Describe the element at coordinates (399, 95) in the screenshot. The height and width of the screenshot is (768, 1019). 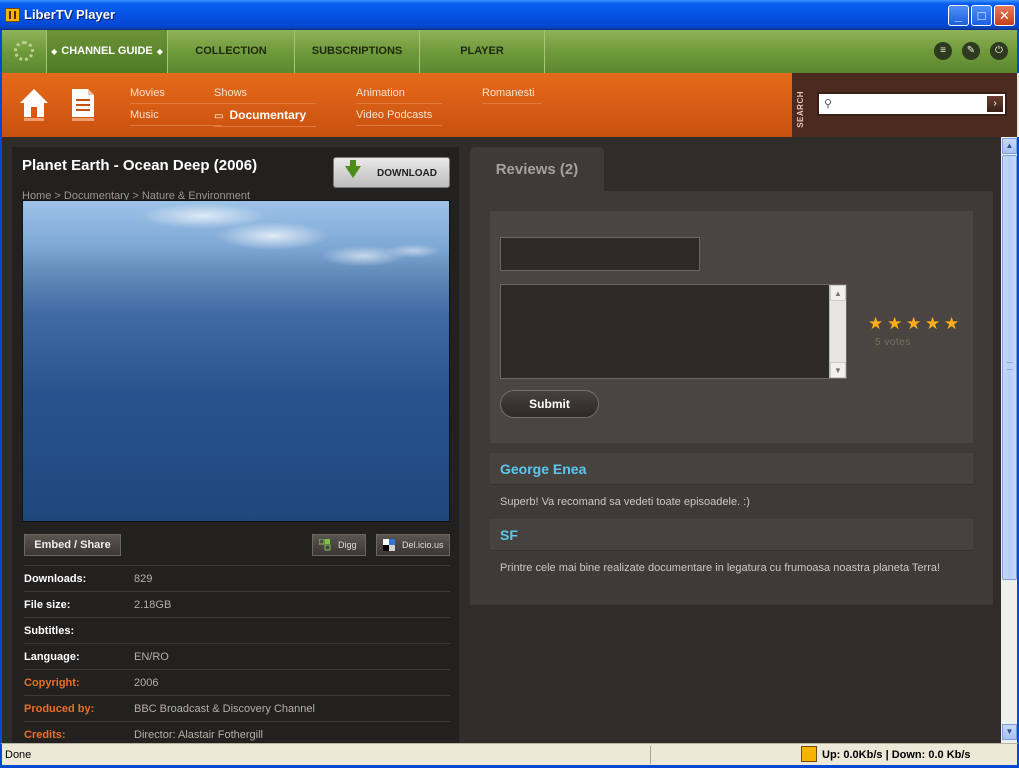
I see `category-animation: Animation` at that location.